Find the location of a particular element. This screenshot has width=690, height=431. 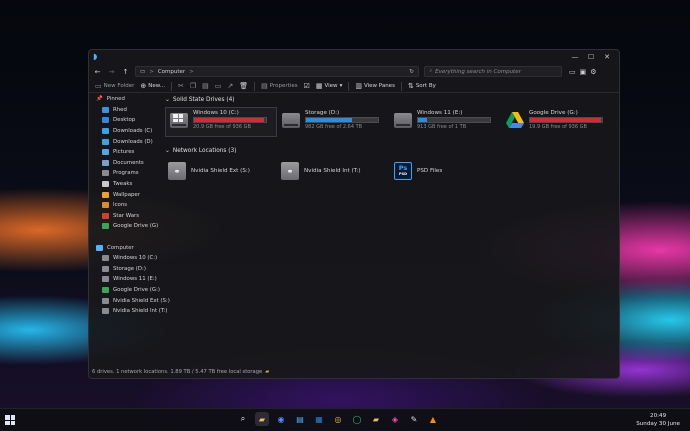

pinned-header: 📌 Pinned is located at coordinates (128, 99).